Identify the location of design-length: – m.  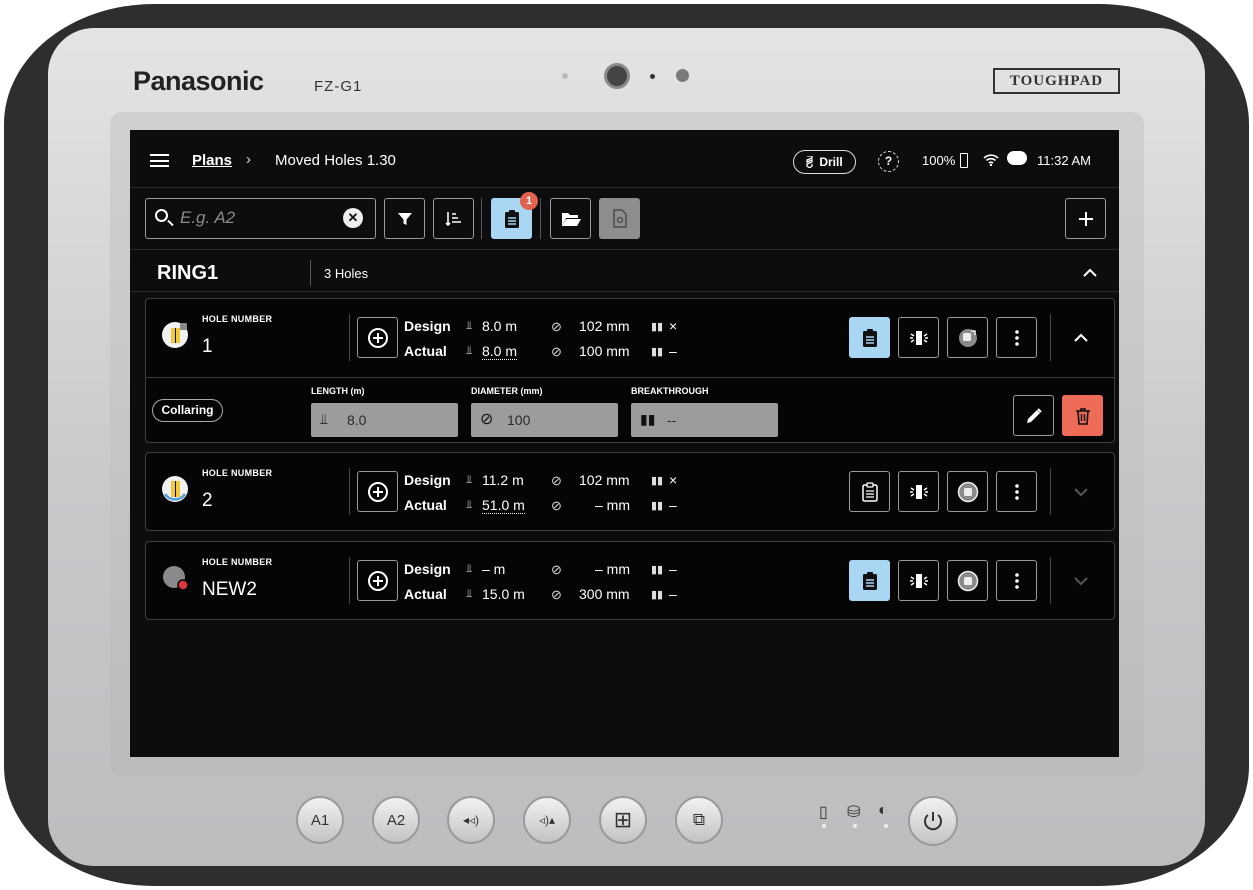
(494, 569).